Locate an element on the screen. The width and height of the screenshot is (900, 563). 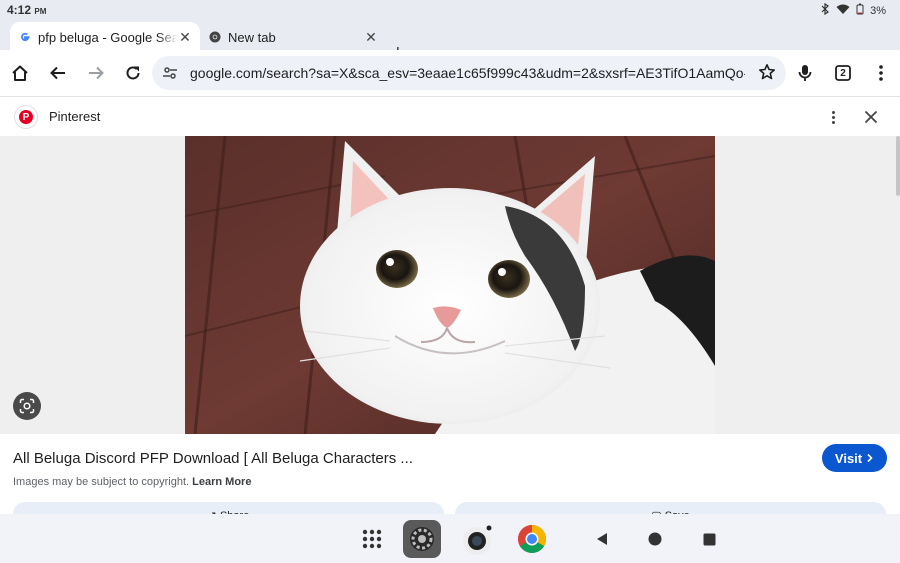
scrollbar is located at coordinates (898, 166).